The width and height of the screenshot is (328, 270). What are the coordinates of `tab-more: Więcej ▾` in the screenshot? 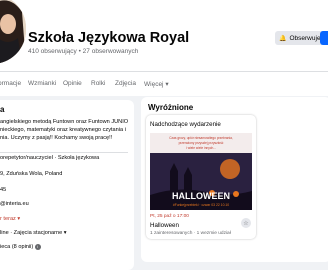 It's located at (156, 84).